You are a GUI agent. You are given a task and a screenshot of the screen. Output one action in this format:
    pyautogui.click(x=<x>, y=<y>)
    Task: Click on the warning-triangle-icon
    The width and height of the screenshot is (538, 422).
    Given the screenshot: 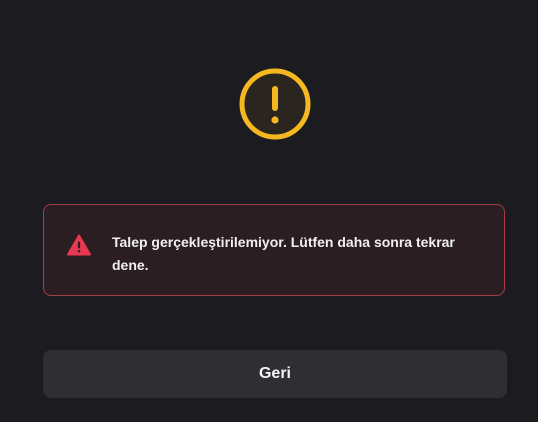 What is the action you would take?
    pyautogui.click(x=79, y=245)
    